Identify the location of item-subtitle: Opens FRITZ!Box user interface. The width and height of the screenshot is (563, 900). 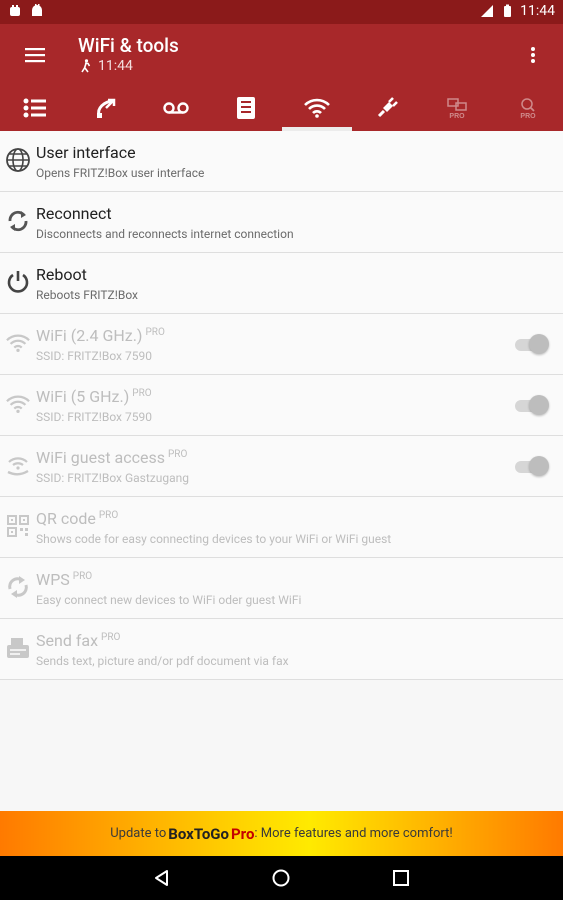
(120, 173).